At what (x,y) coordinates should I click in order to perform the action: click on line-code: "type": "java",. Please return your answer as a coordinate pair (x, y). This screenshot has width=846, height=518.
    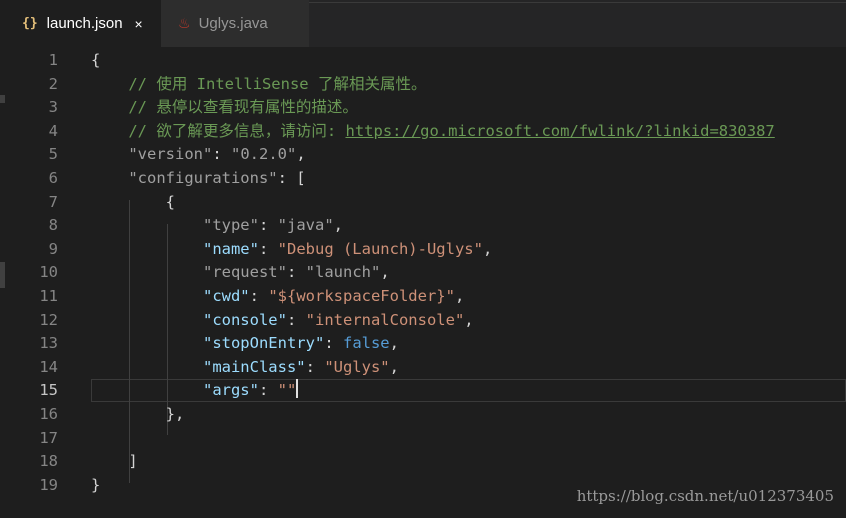
    Looking at the image, I should click on (217, 225).